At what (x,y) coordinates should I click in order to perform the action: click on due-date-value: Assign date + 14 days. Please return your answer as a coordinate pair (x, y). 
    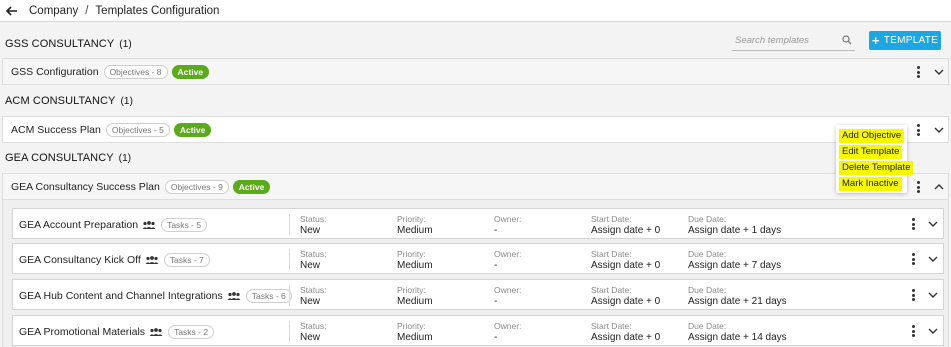
    Looking at the image, I should click on (737, 337).